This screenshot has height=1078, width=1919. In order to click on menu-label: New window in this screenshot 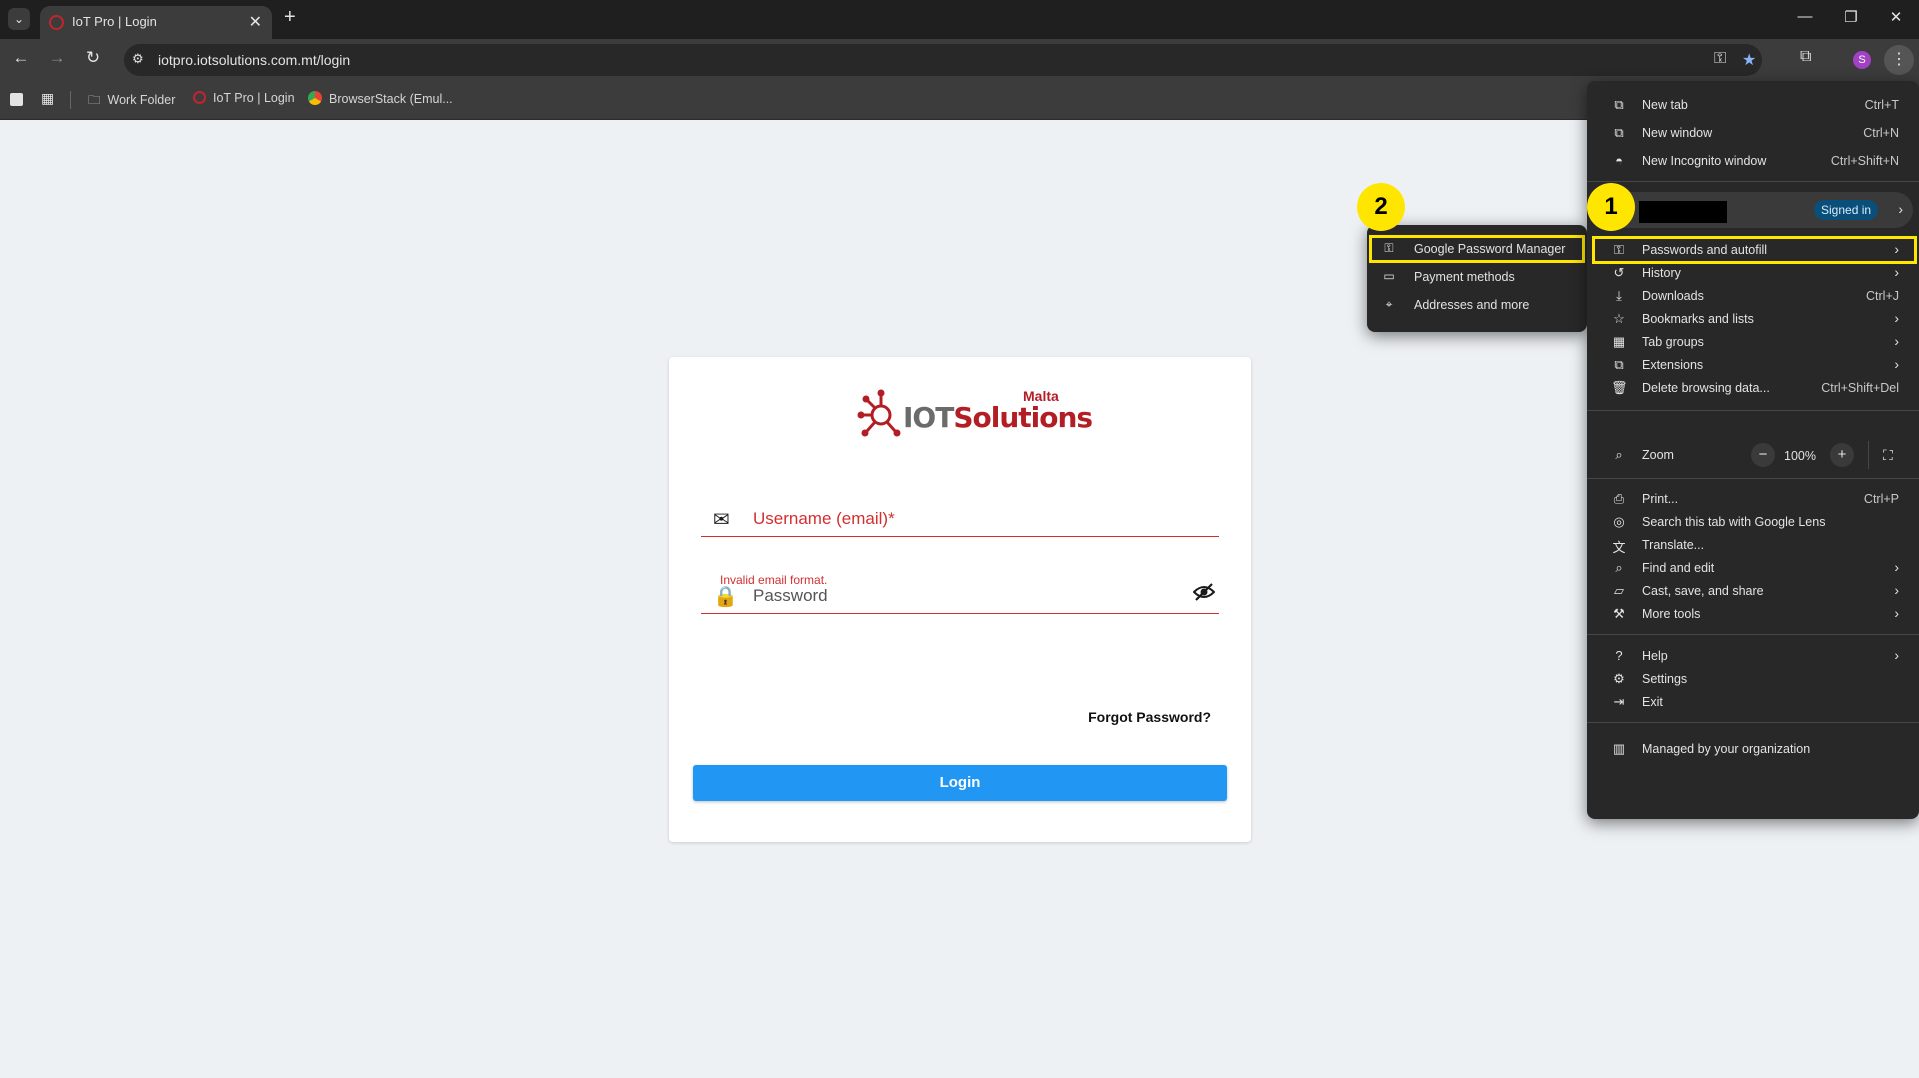, I will do `click(1677, 133)`.